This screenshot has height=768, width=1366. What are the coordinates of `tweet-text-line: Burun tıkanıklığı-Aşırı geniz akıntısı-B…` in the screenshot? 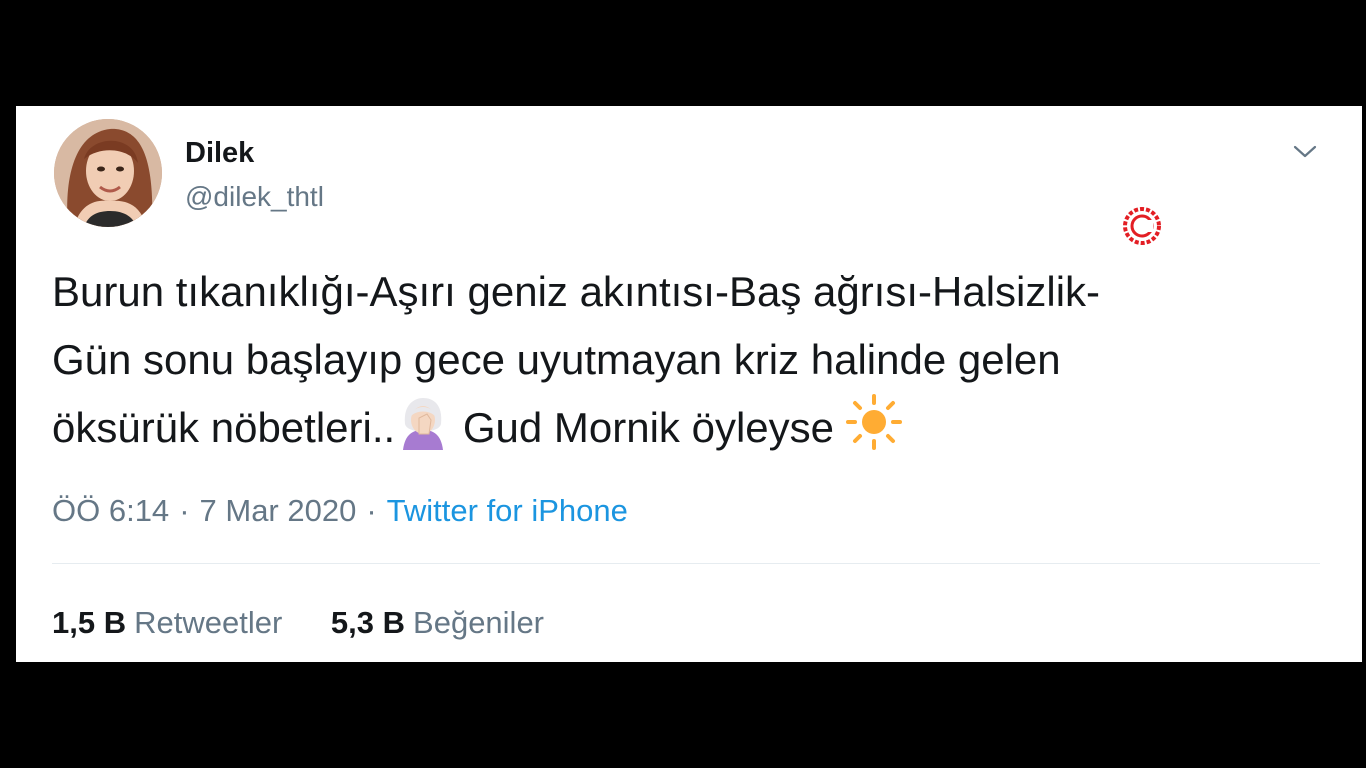 It's located at (576, 291).